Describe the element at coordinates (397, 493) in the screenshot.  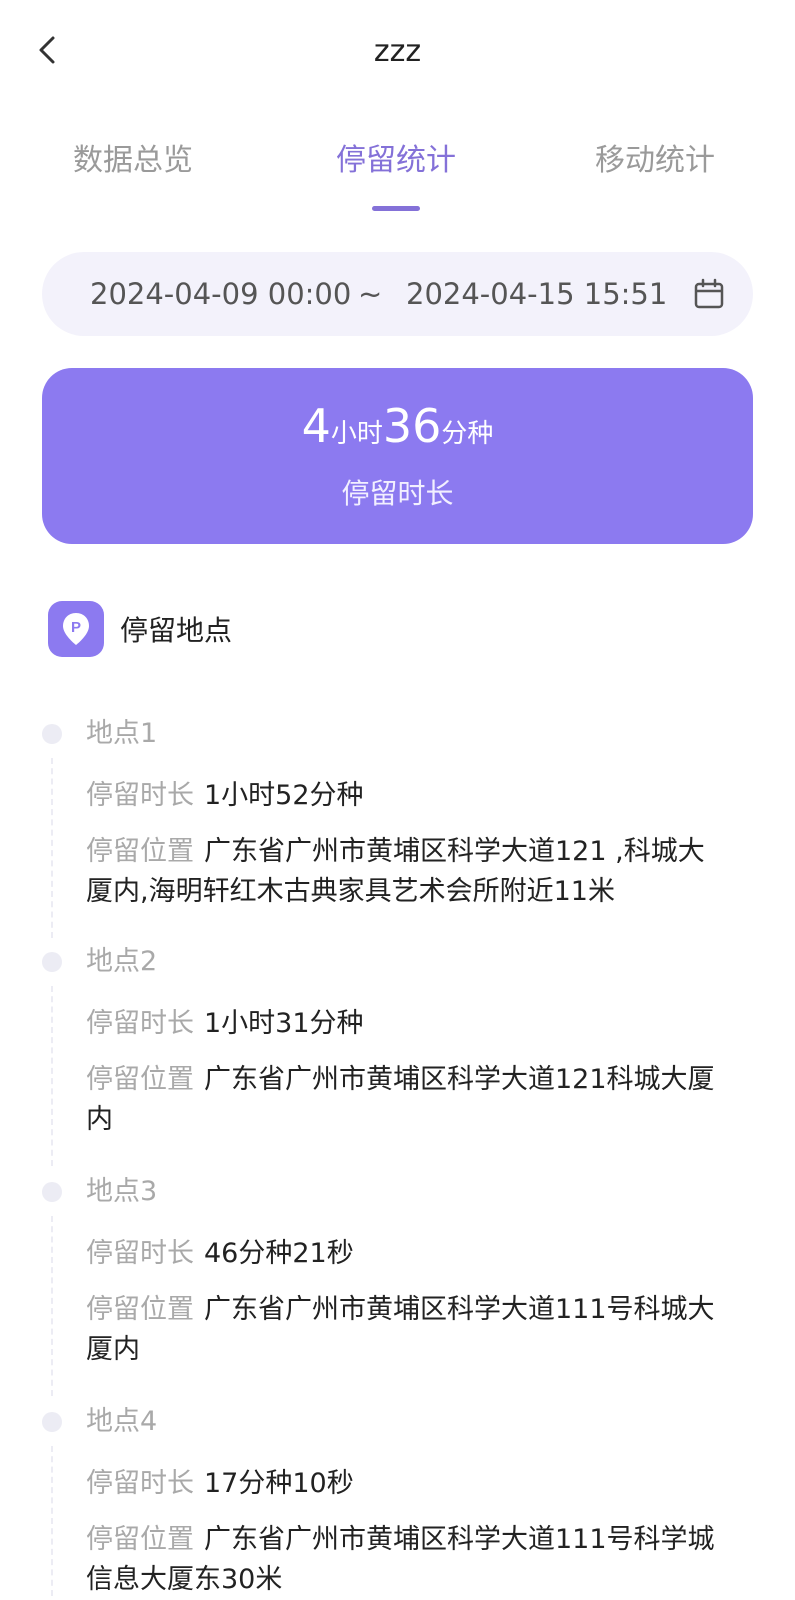
I see `stay-duration-label: 停留时长` at that location.